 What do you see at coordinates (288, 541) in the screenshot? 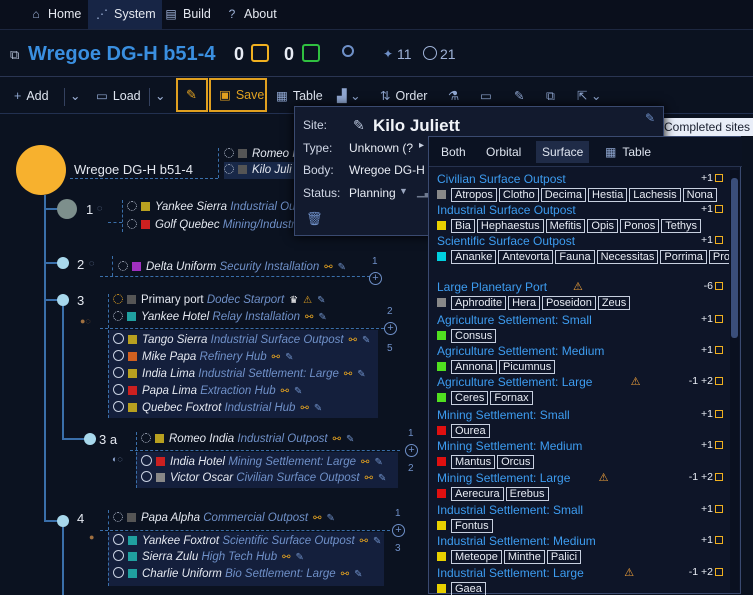
I see `site-type: Scientific Surface Outpost` at bounding box center [288, 541].